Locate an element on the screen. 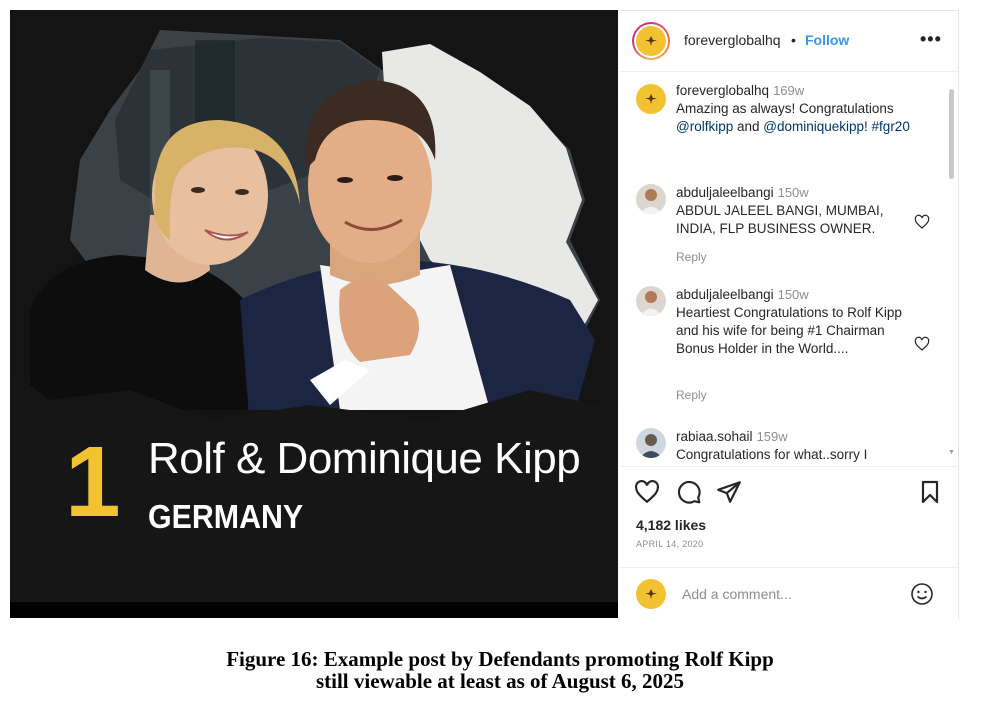 This screenshot has width=1000, height=703. header-username: foreverglobalhq is located at coordinates (732, 40).